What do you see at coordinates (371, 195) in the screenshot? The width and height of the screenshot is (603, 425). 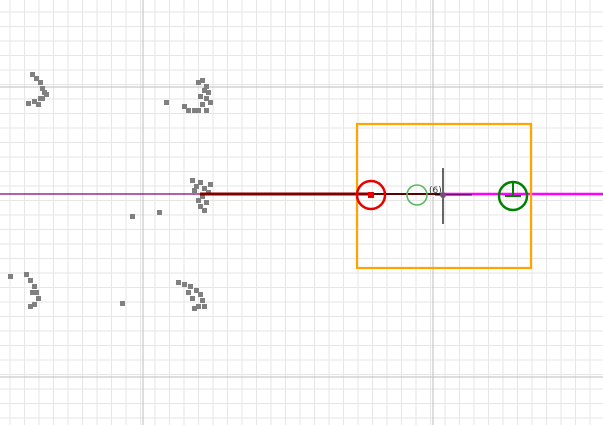 I see `start-center-dot` at bounding box center [371, 195].